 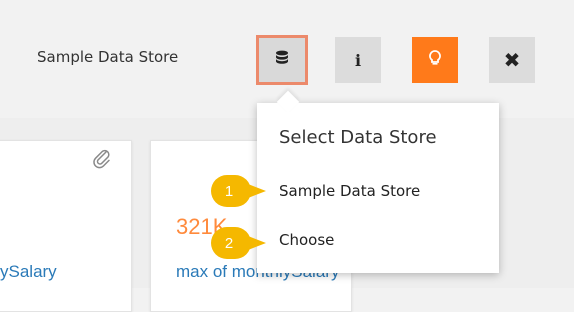 I want to click on step-number: 1, so click(x=229, y=191).